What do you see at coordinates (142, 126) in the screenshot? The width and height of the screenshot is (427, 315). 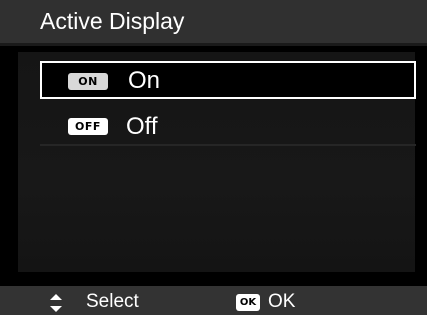 I see `menu-item-label: Off` at bounding box center [142, 126].